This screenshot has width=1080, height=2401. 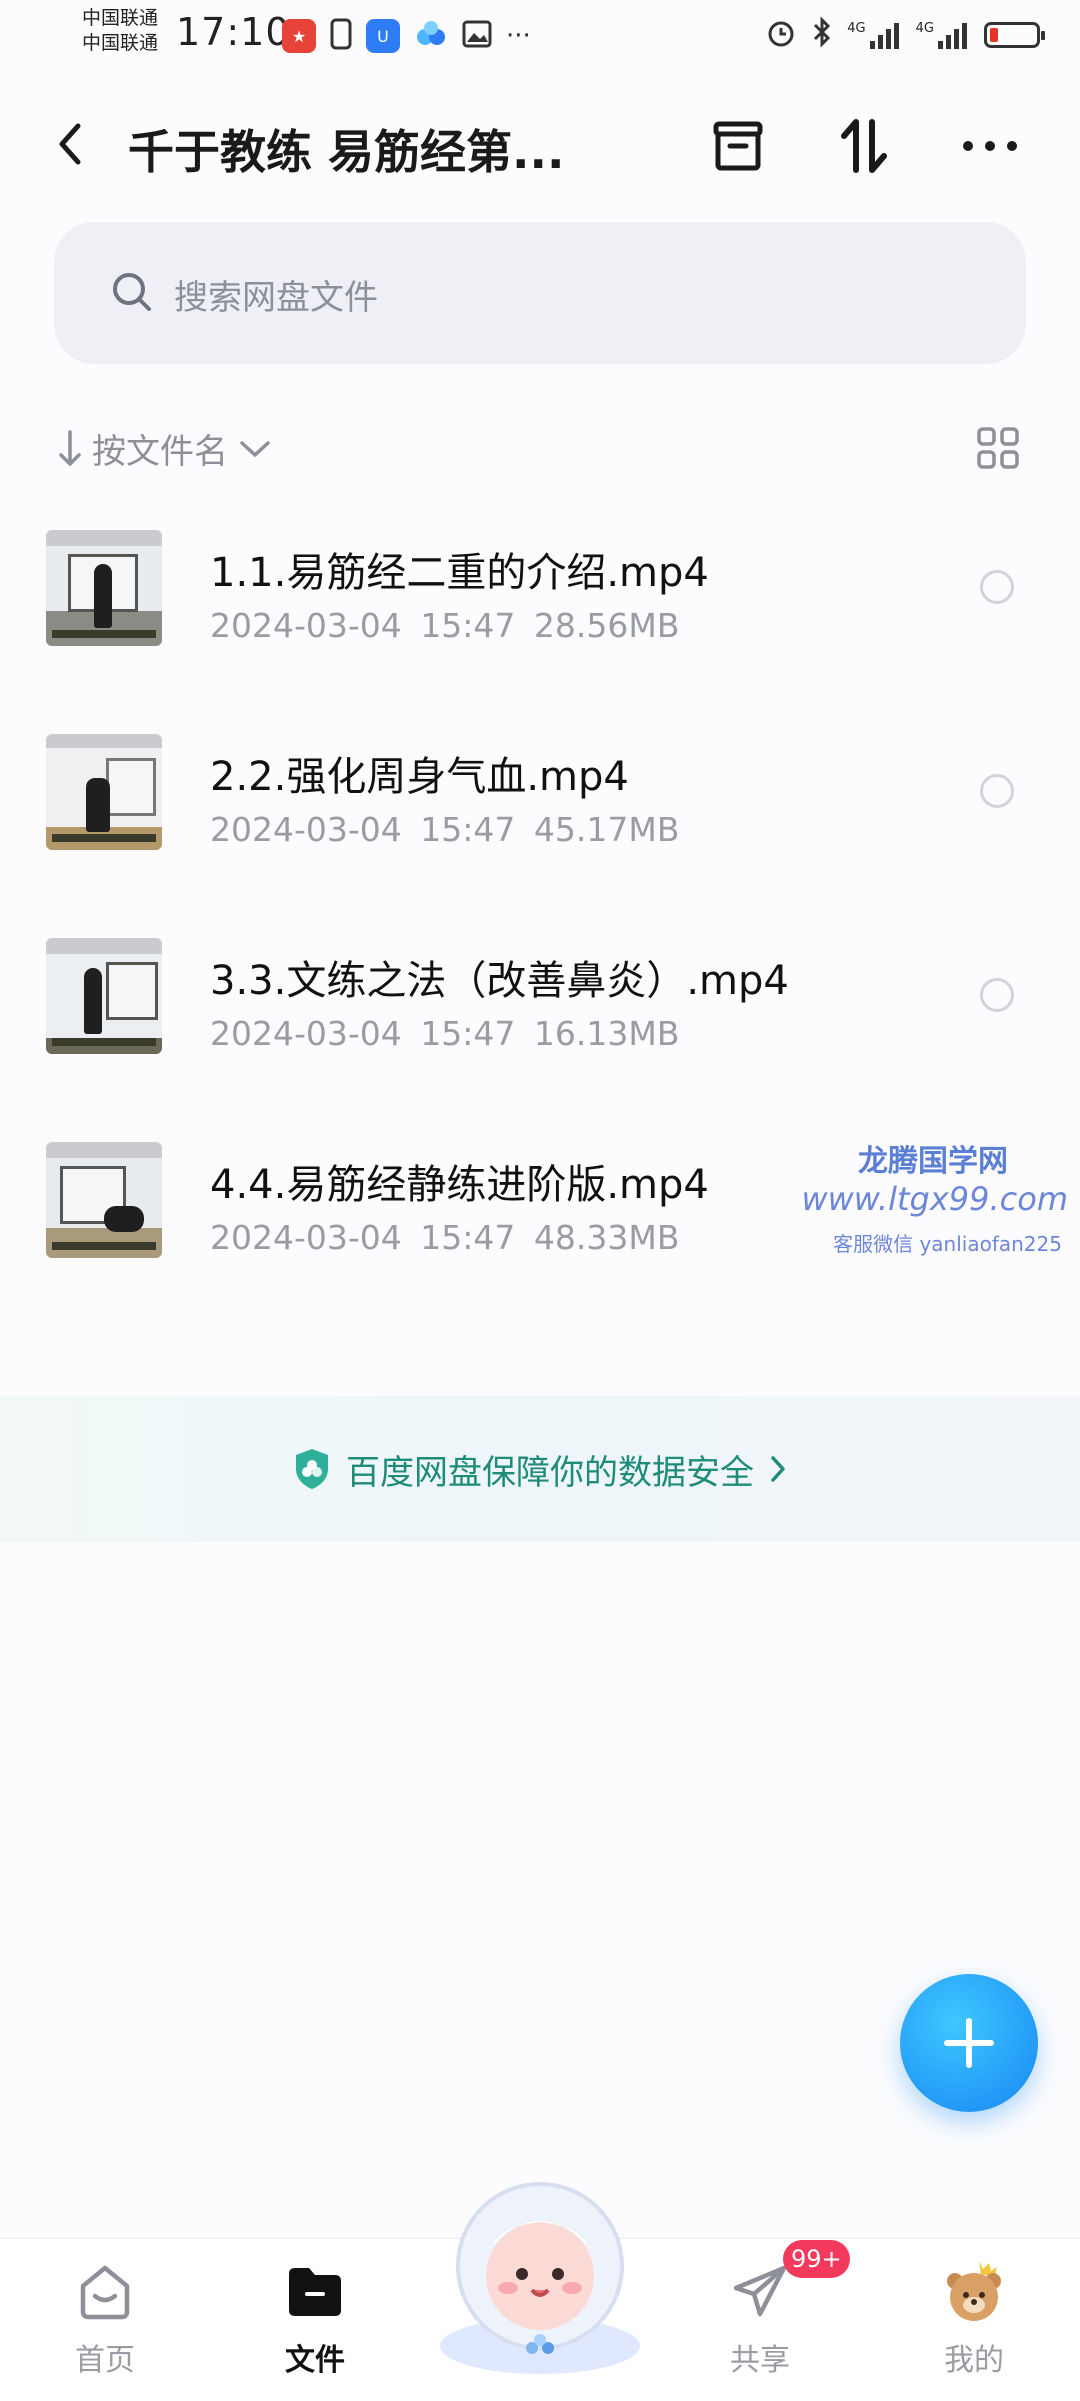 I want to click on phone-icon, so click(x=341, y=36).